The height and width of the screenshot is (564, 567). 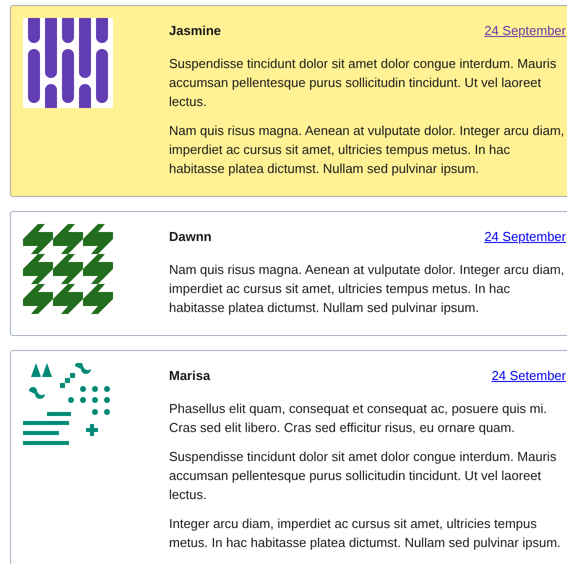 I want to click on author-name: Marisa, so click(x=189, y=376).